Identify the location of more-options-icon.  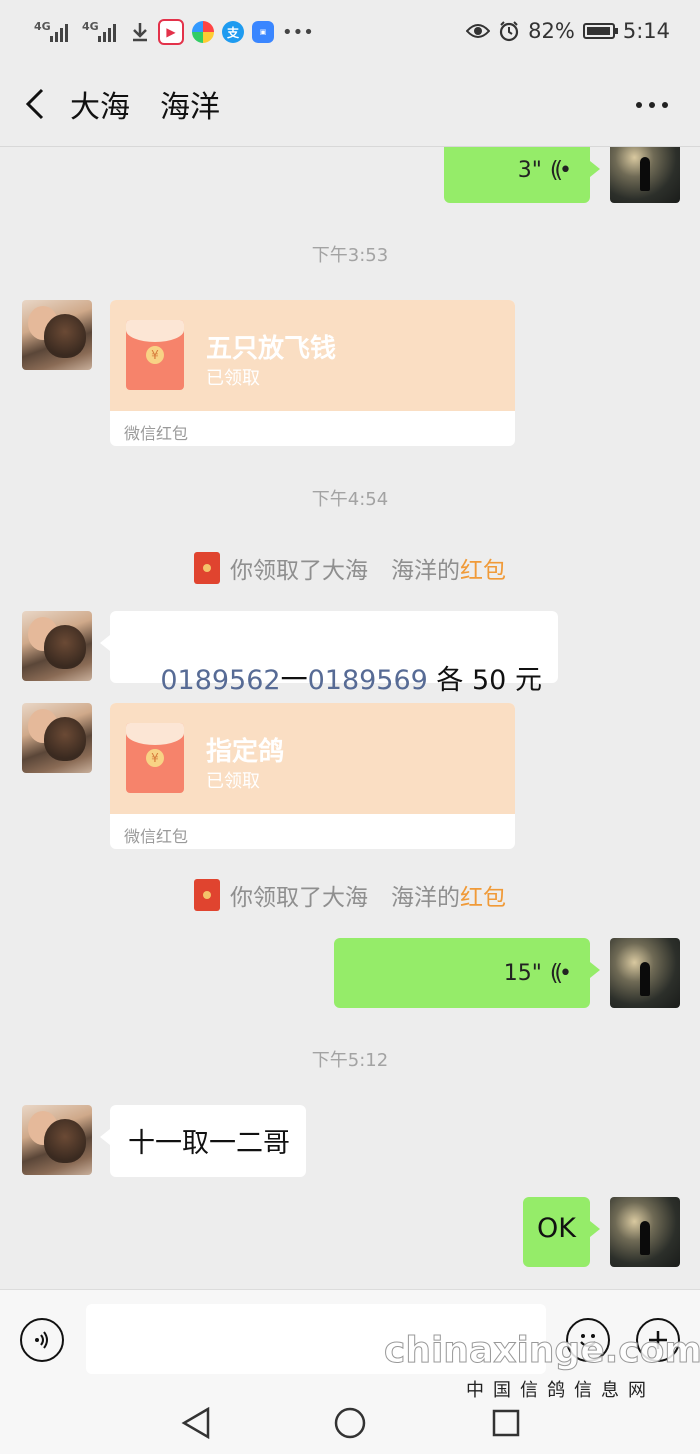
(652, 105).